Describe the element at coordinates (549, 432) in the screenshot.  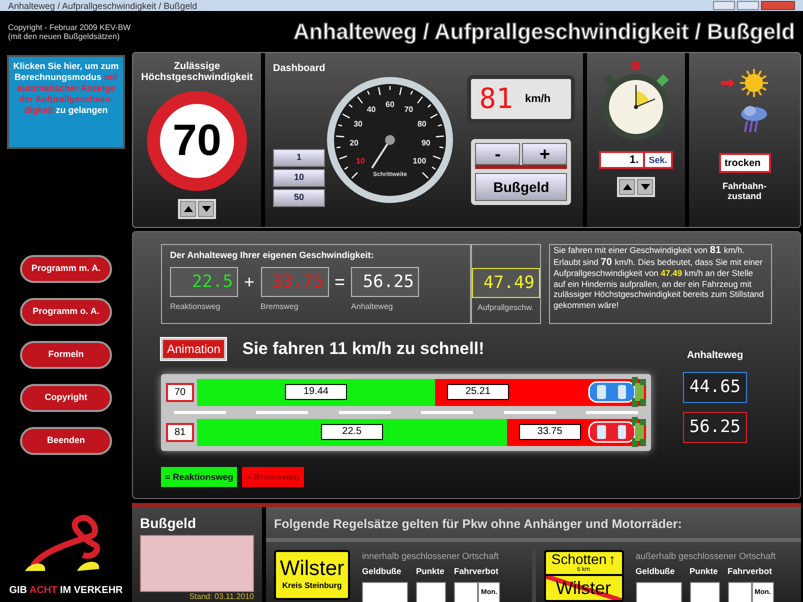
I see `distance-value: 33.75` at that location.